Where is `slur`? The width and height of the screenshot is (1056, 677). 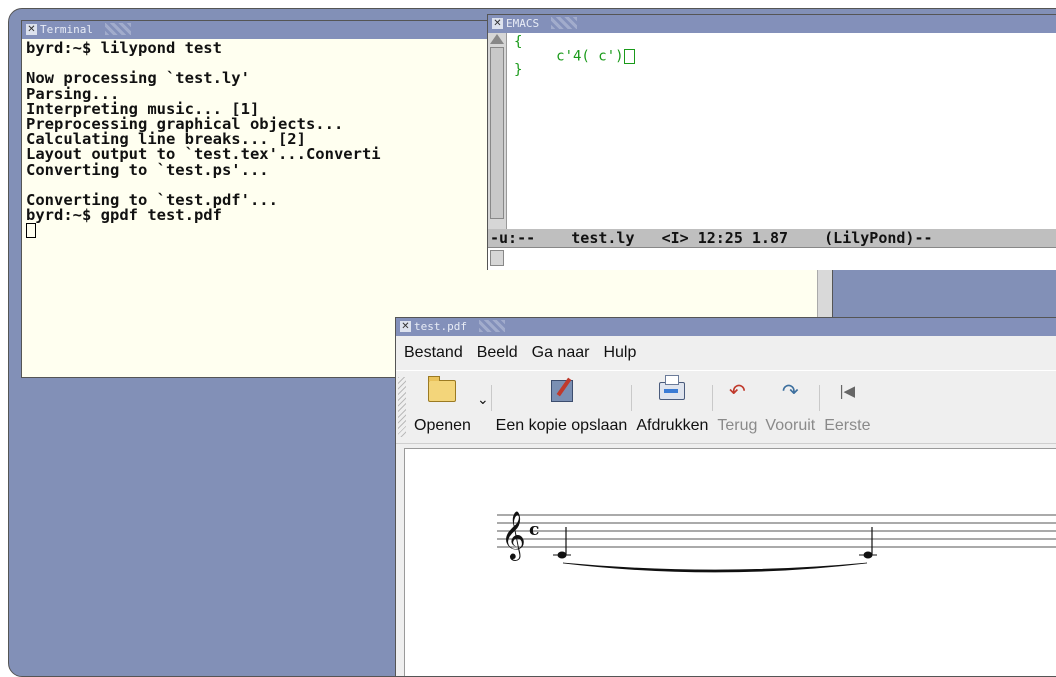
slur is located at coordinates (715, 567).